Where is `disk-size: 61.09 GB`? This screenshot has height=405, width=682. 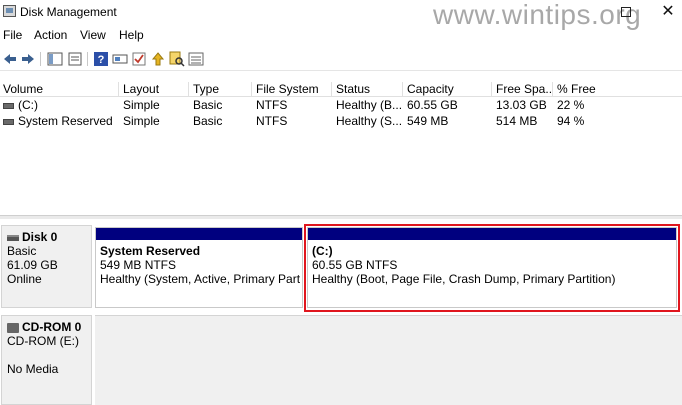 disk-size: 61.09 GB is located at coordinates (32, 265).